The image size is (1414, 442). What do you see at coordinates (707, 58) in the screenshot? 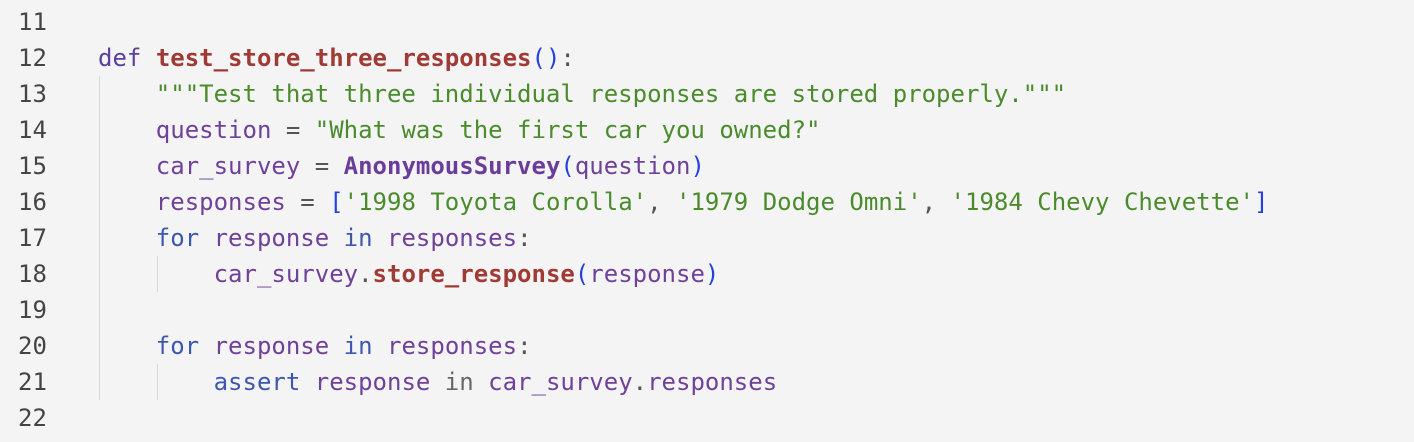
I see `code-line: 12 def test_store_three_responses():` at bounding box center [707, 58].